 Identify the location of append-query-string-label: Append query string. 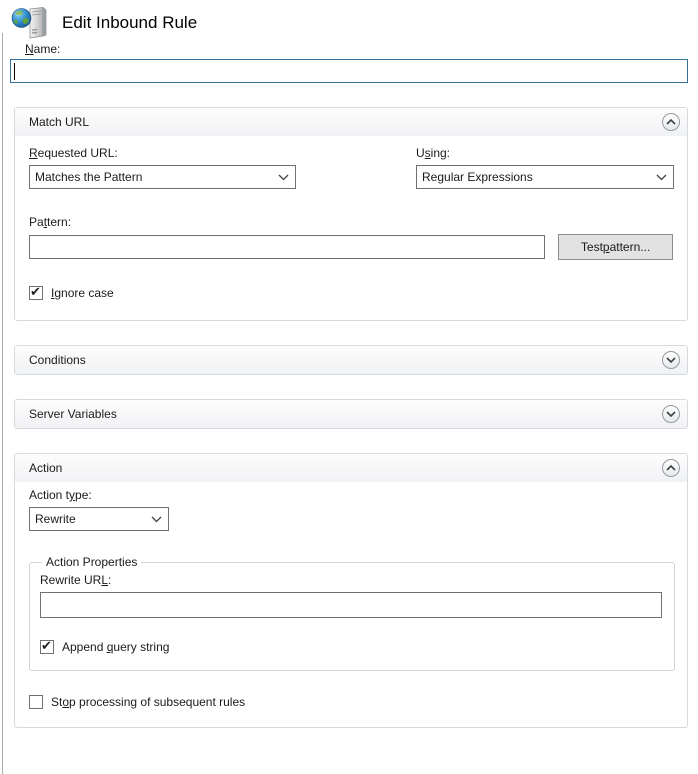
(116, 647).